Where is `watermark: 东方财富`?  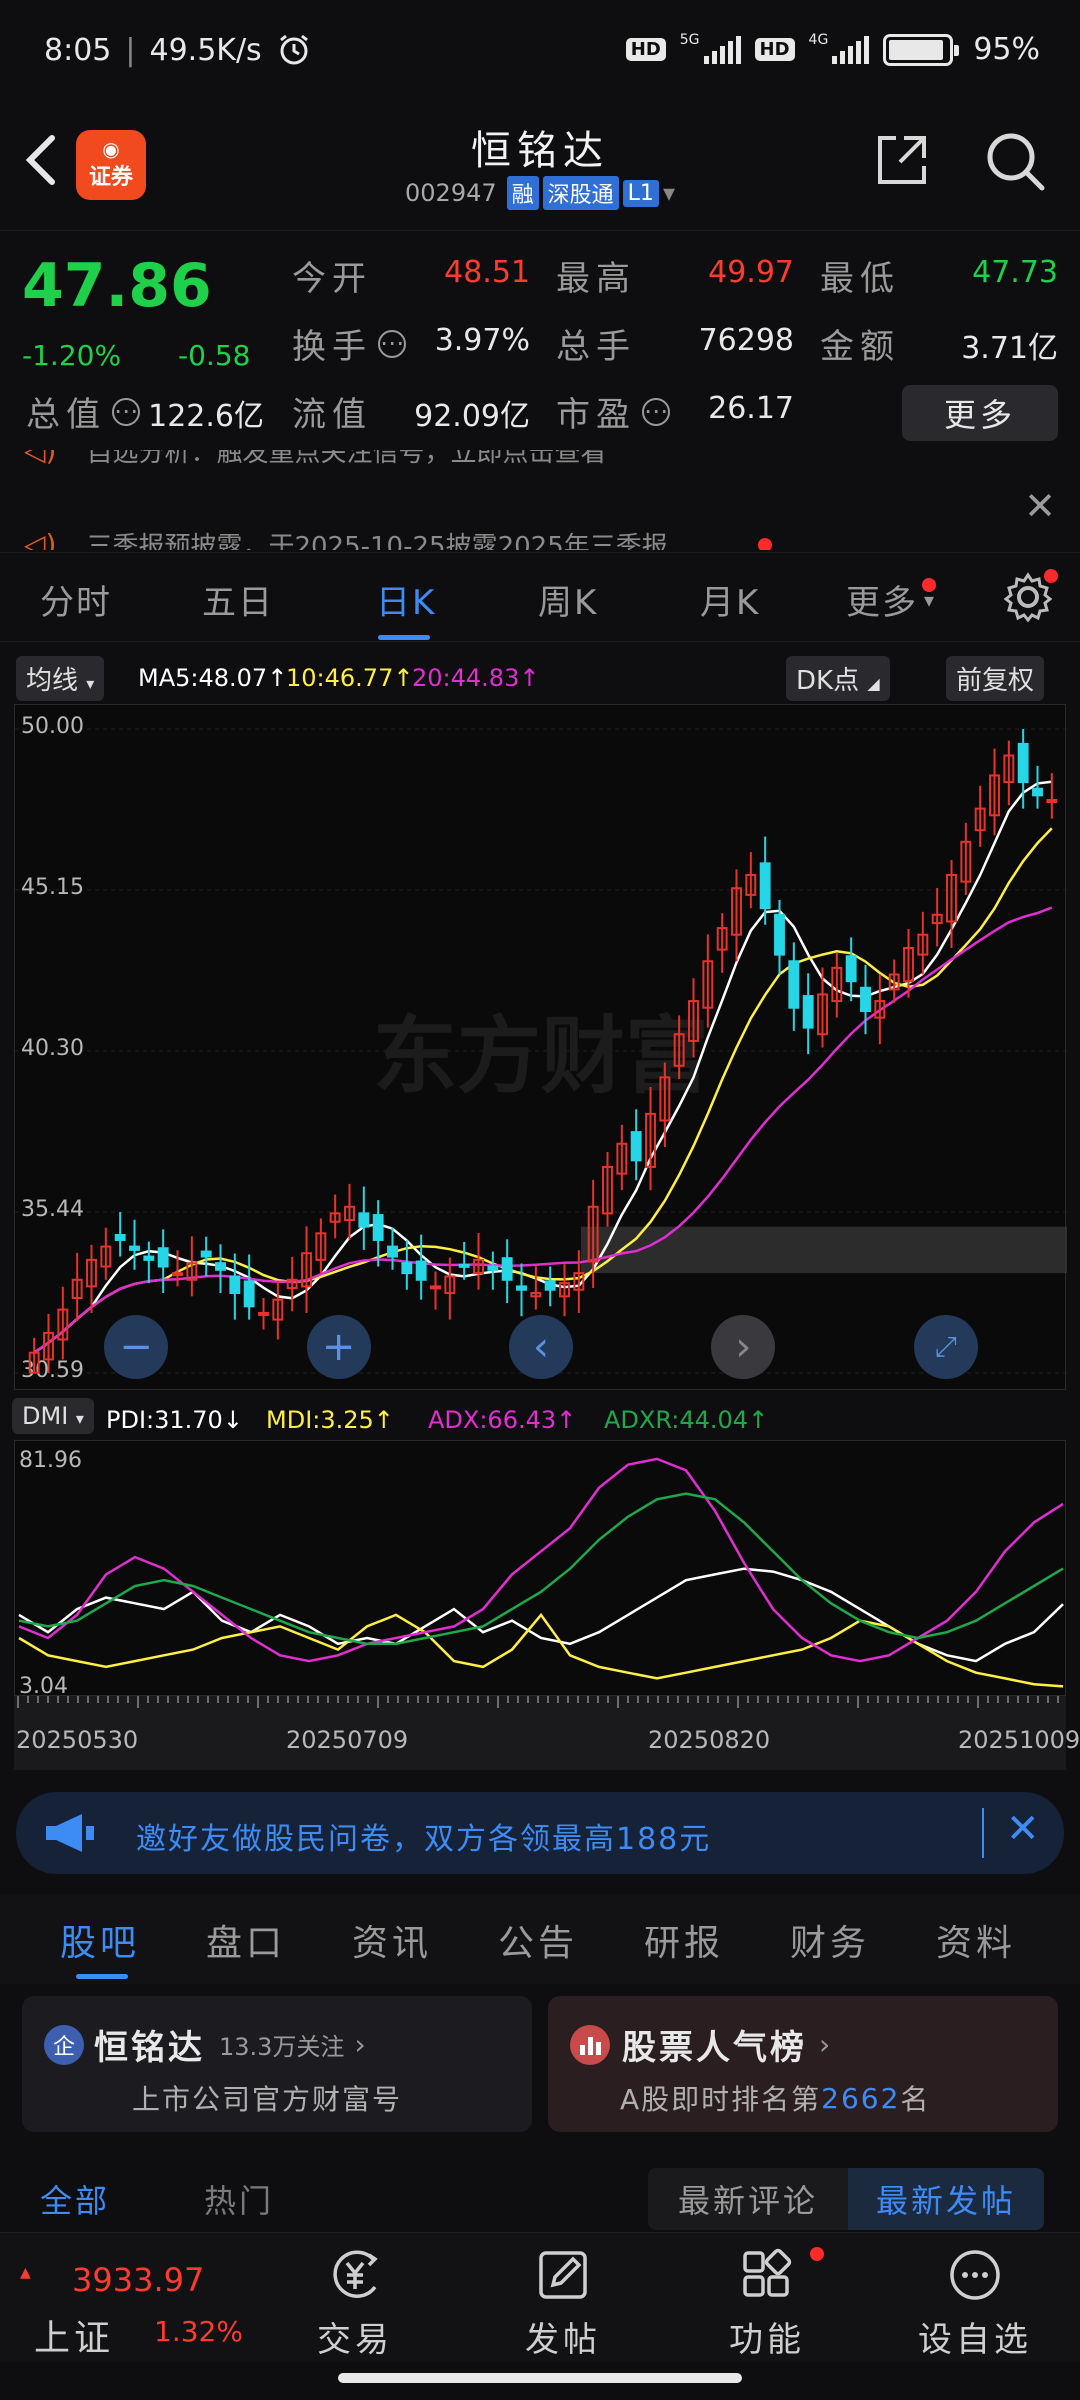 watermark: 东方财富 is located at coordinates (541, 1056).